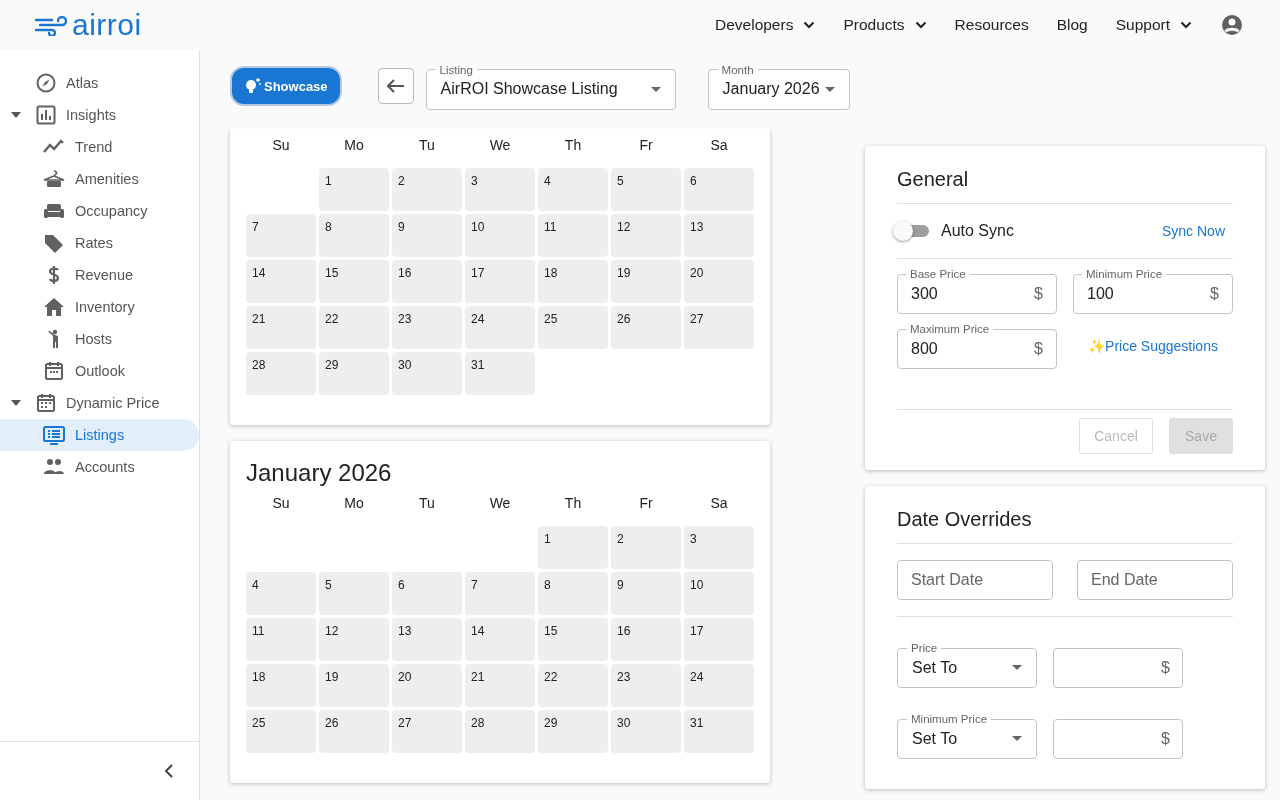 The image size is (1280, 800). Describe the element at coordinates (99, 243) in the screenshot. I see `sidebar-item: Rates` at that location.